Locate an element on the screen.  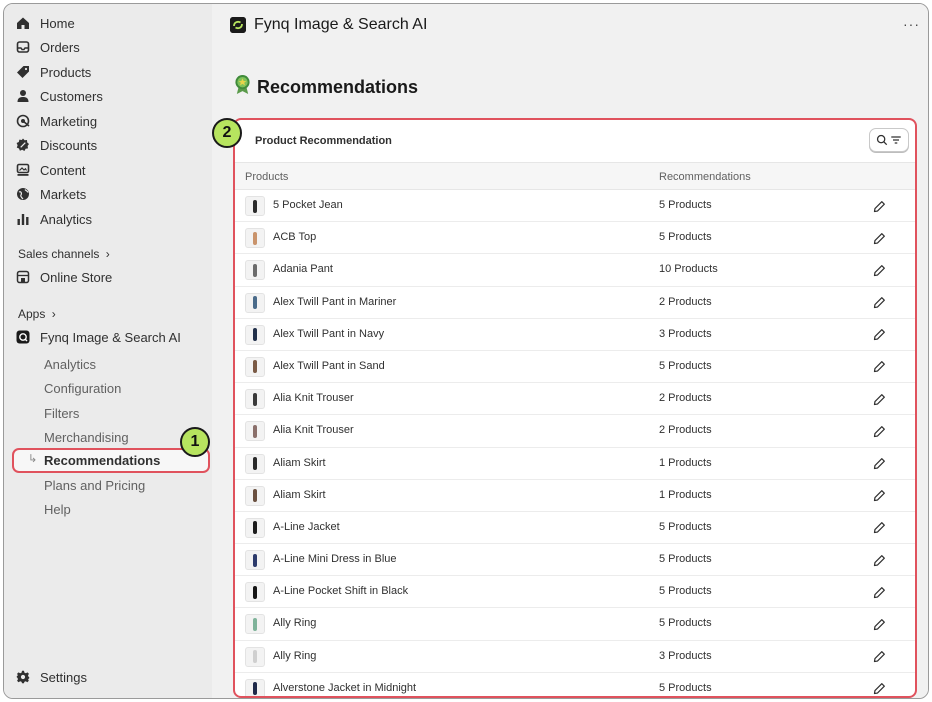
product-name: Aliam Skirt is located at coordinates (299, 494).